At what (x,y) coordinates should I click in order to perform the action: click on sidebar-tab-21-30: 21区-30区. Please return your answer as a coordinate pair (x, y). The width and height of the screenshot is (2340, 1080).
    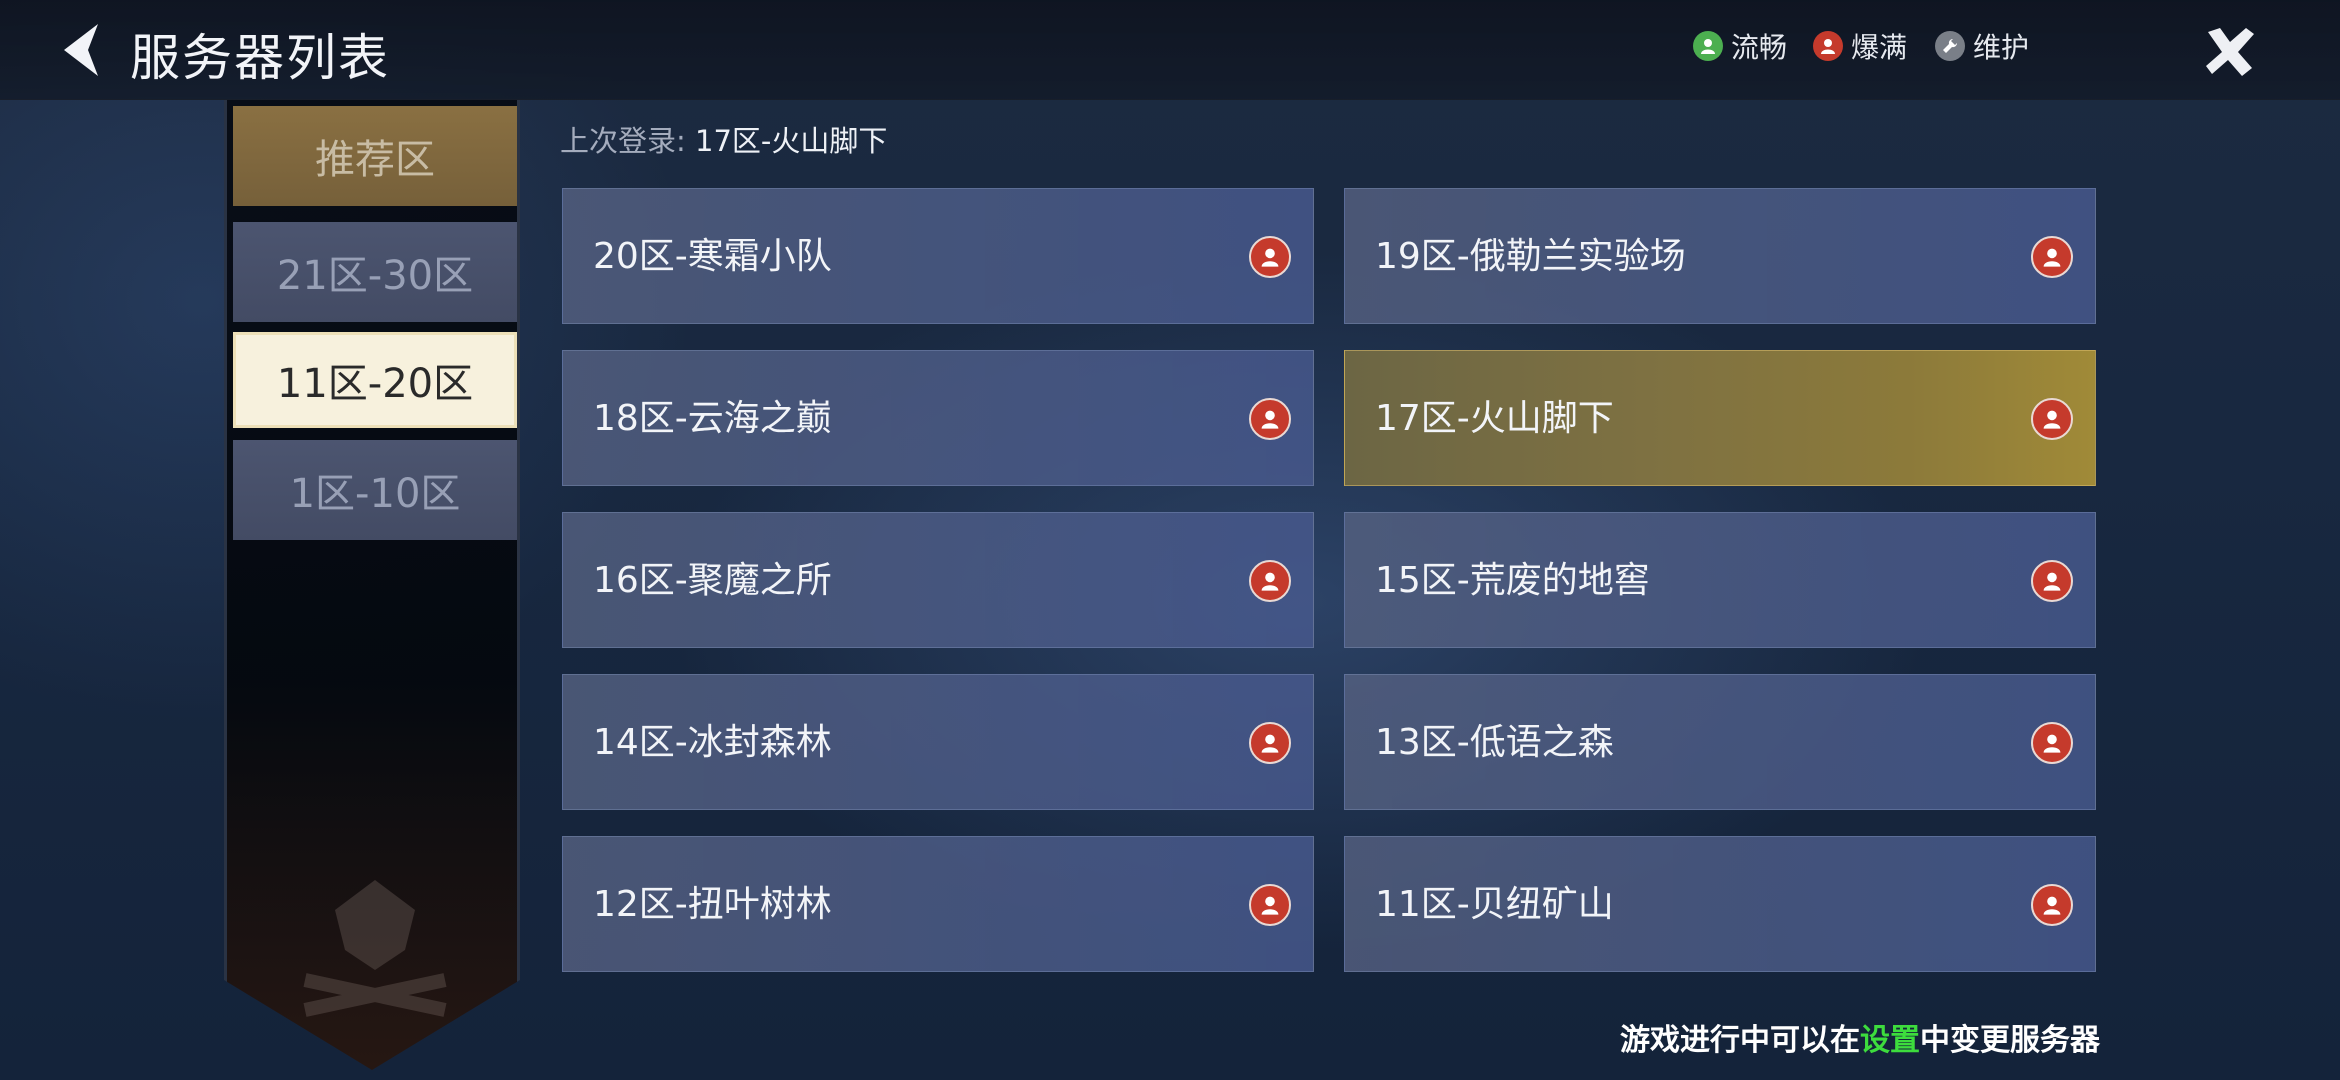
    Looking at the image, I should click on (375, 272).